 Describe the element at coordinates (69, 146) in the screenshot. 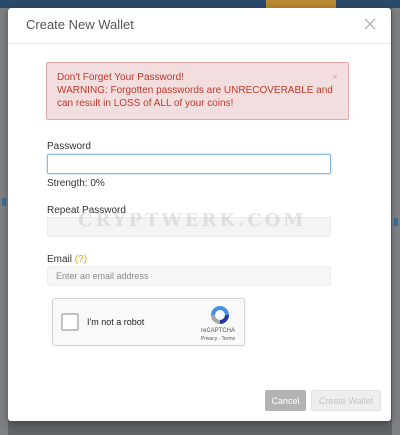

I see `password-label: Password` at that location.